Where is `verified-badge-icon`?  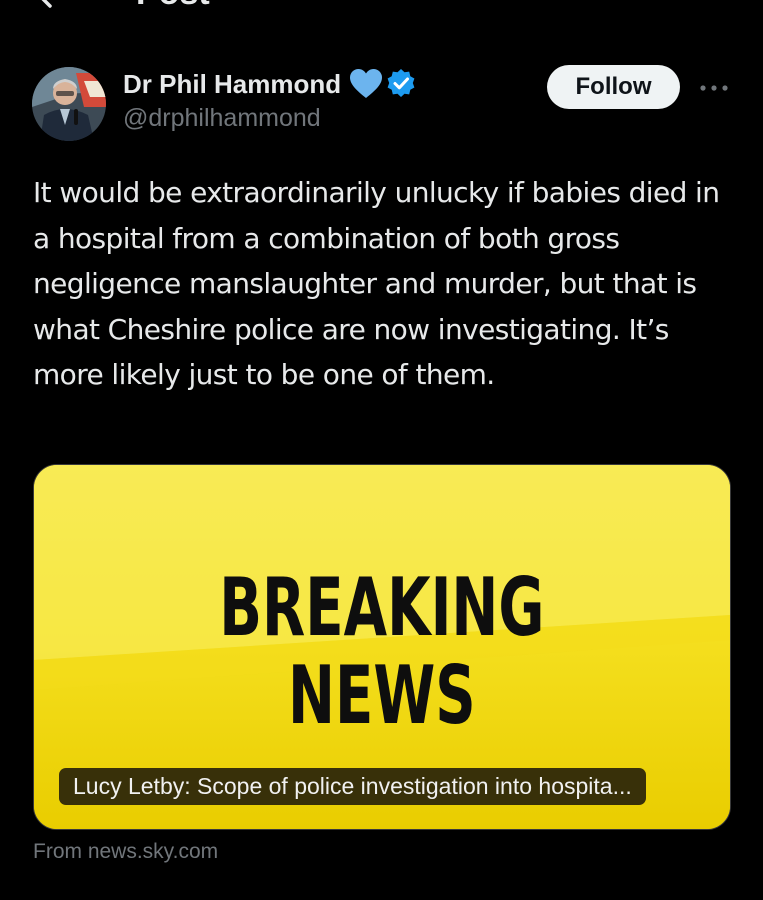 verified-badge-icon is located at coordinates (401, 84).